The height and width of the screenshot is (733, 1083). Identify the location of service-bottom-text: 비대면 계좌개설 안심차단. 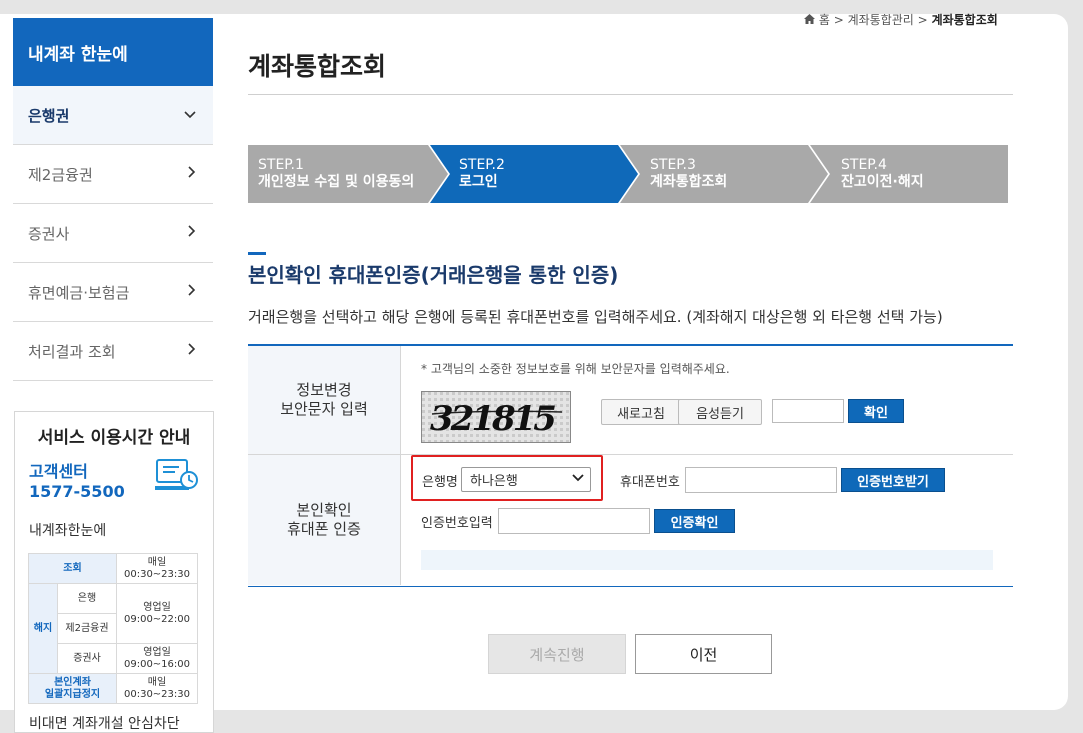
(104, 724).